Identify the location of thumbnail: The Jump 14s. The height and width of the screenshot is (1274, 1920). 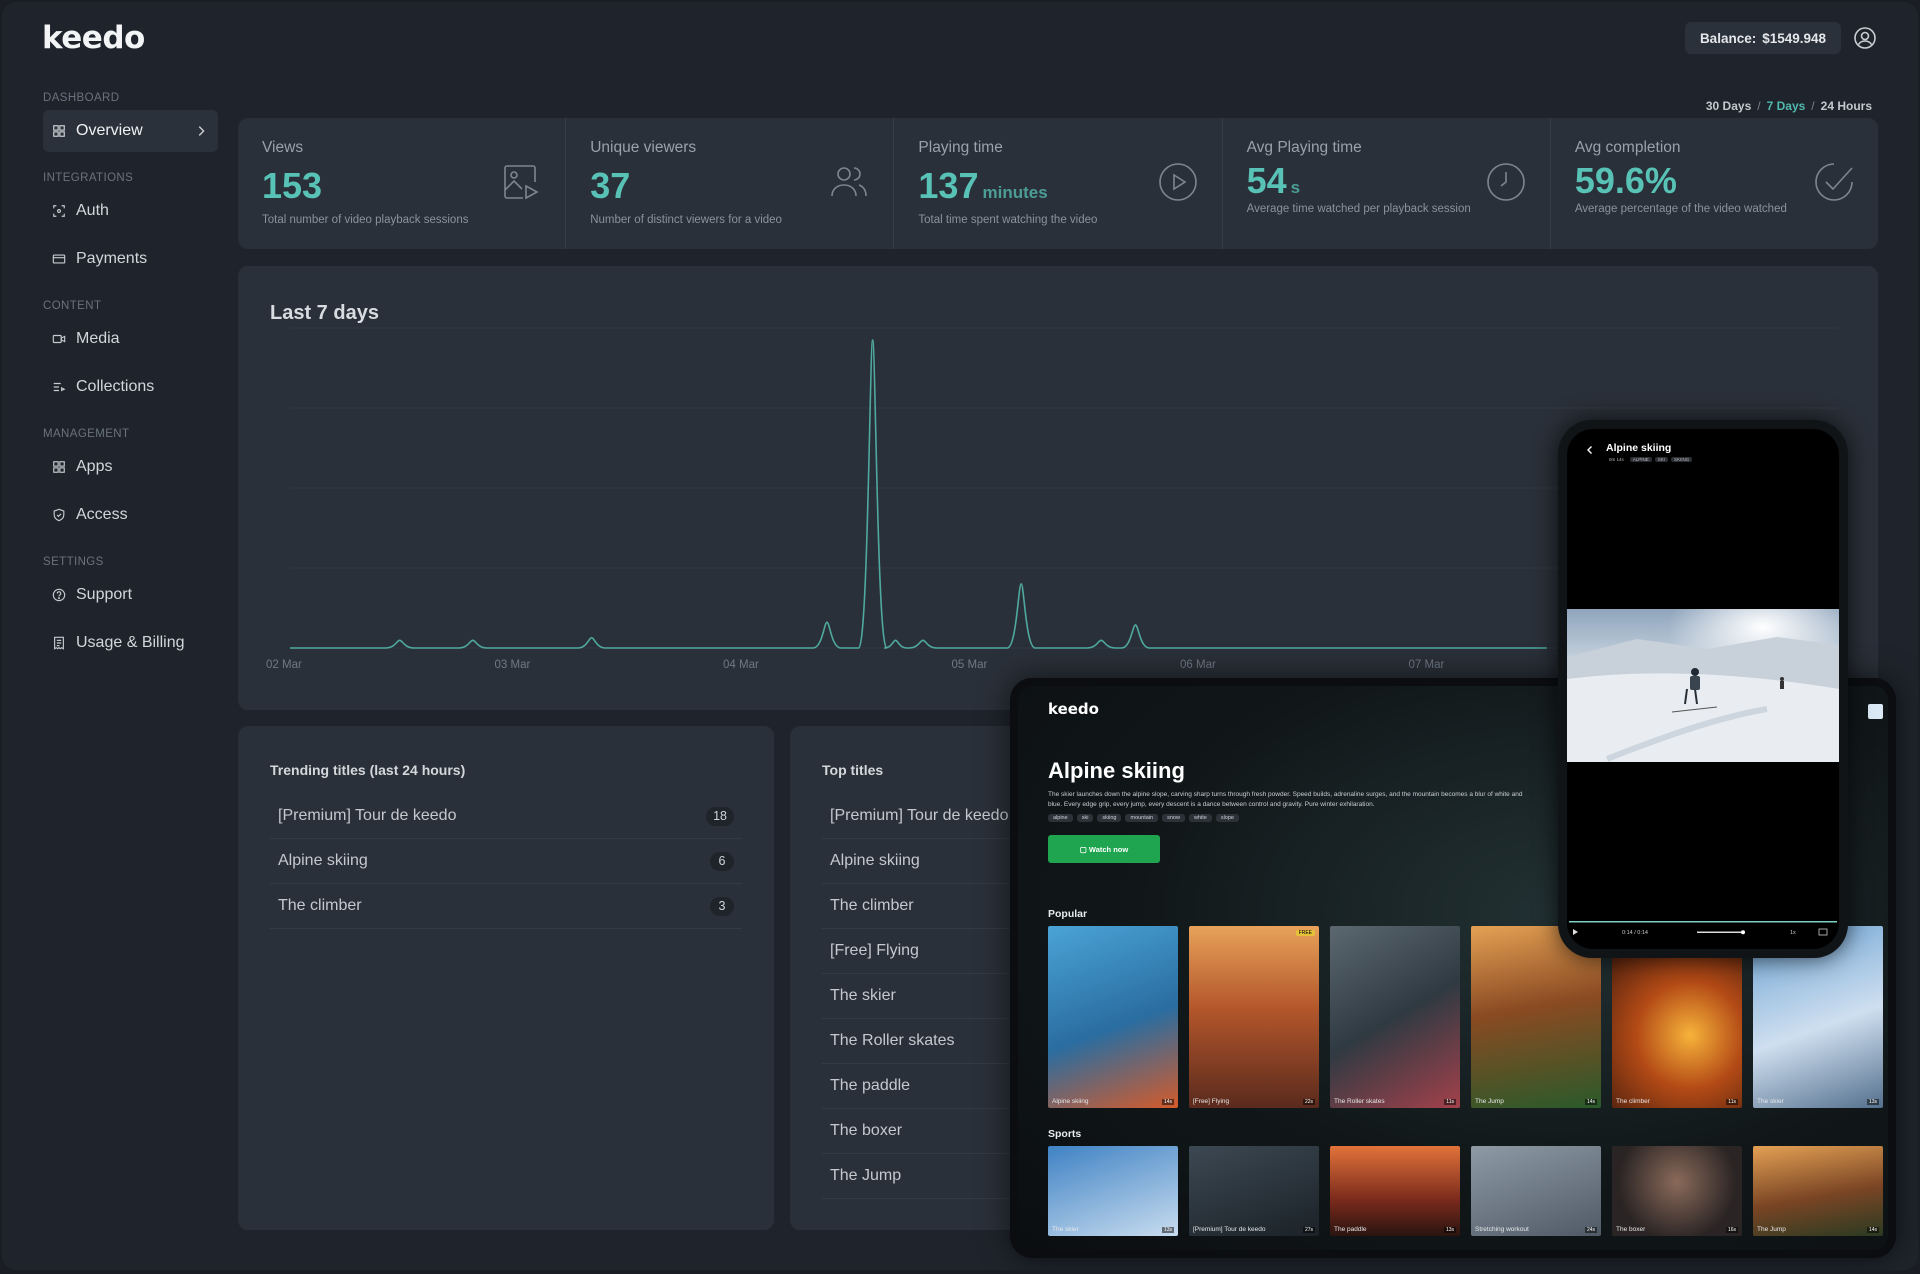
(1818, 1191).